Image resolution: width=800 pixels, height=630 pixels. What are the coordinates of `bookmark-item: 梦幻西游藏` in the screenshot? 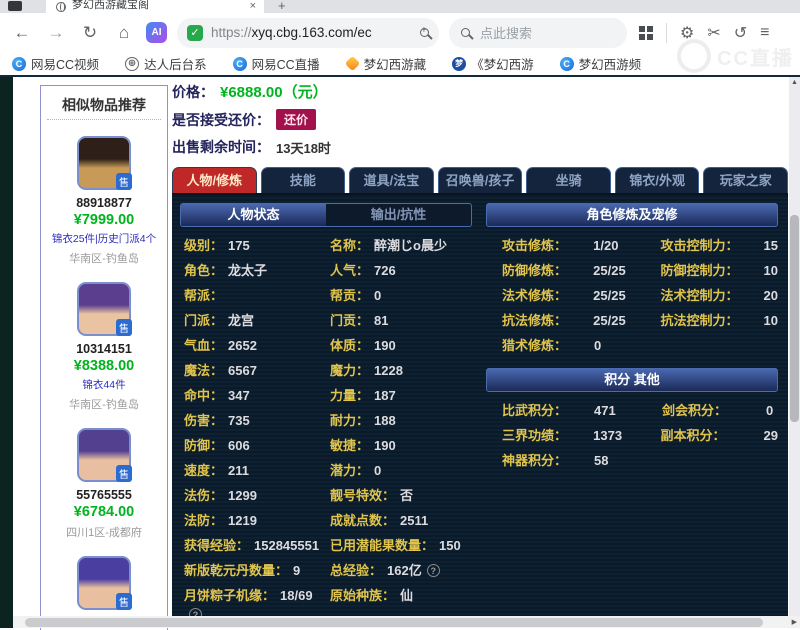 It's located at (385, 63).